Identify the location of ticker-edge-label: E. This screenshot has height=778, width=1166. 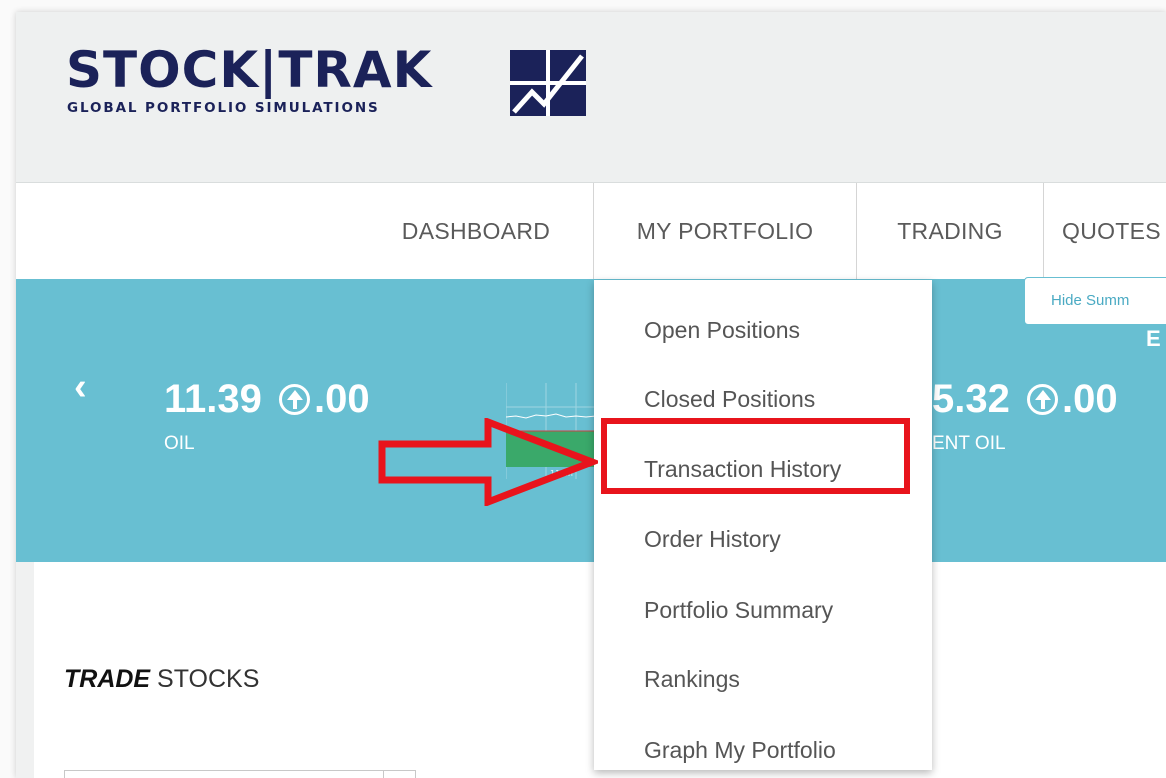
(1153, 338).